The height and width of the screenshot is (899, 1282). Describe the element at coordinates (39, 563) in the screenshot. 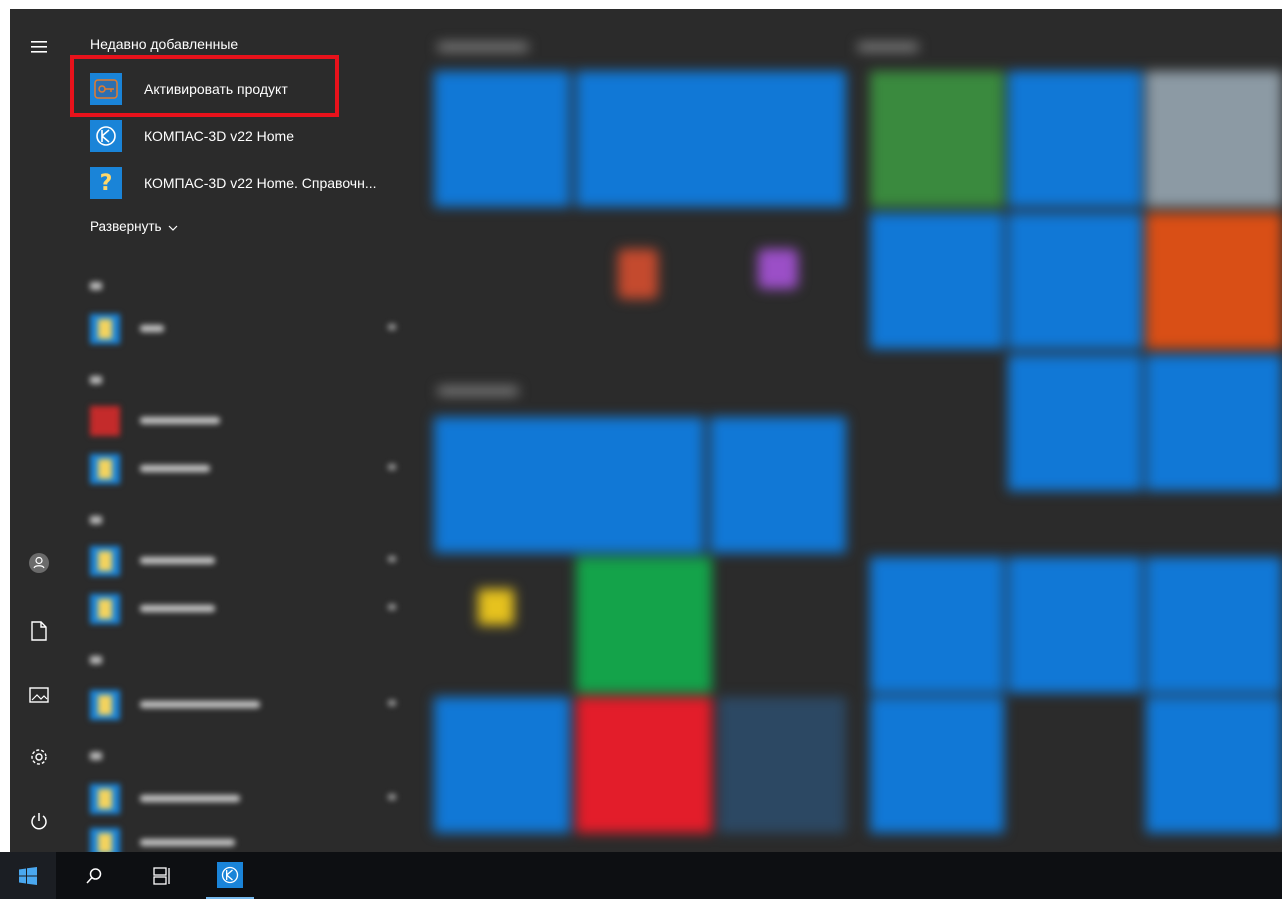

I see `user-avatar-icon` at that location.